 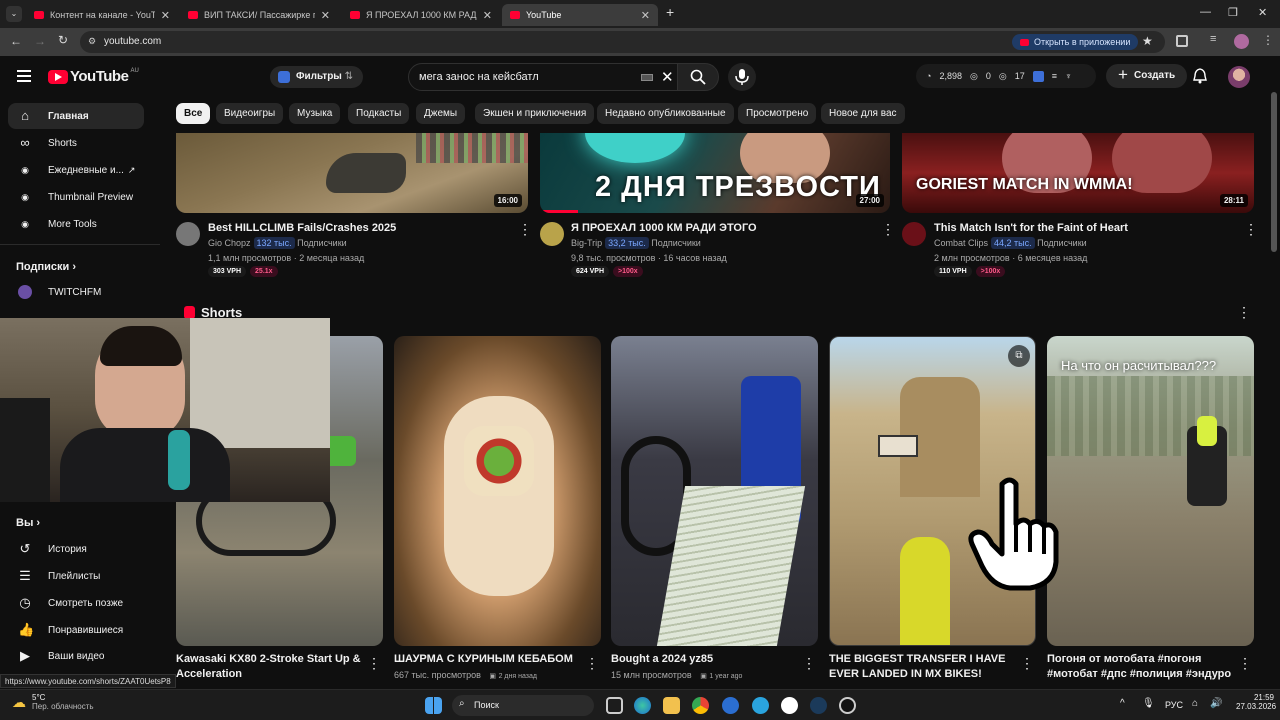 I want to click on telegram-icon, so click(x=760, y=705).